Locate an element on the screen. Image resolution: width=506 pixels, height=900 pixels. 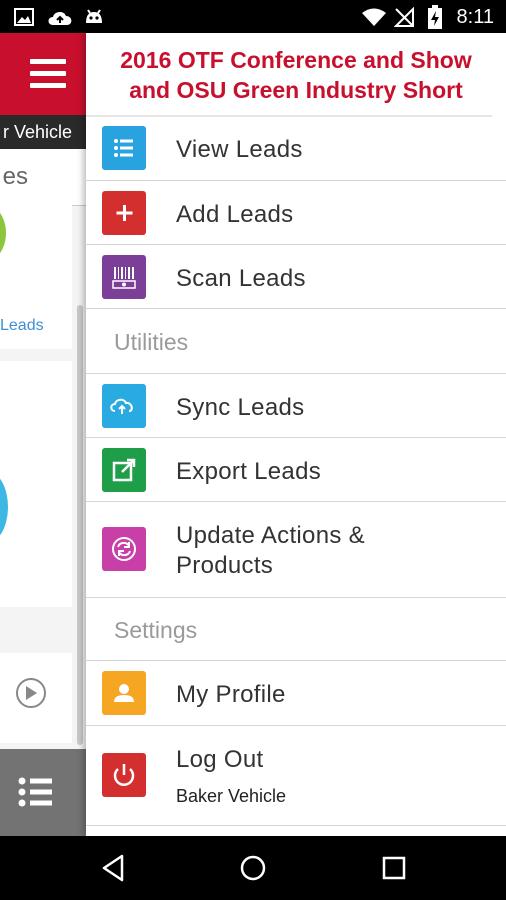
menu-item-add-leads: Add Leads is located at coordinates (296, 213).